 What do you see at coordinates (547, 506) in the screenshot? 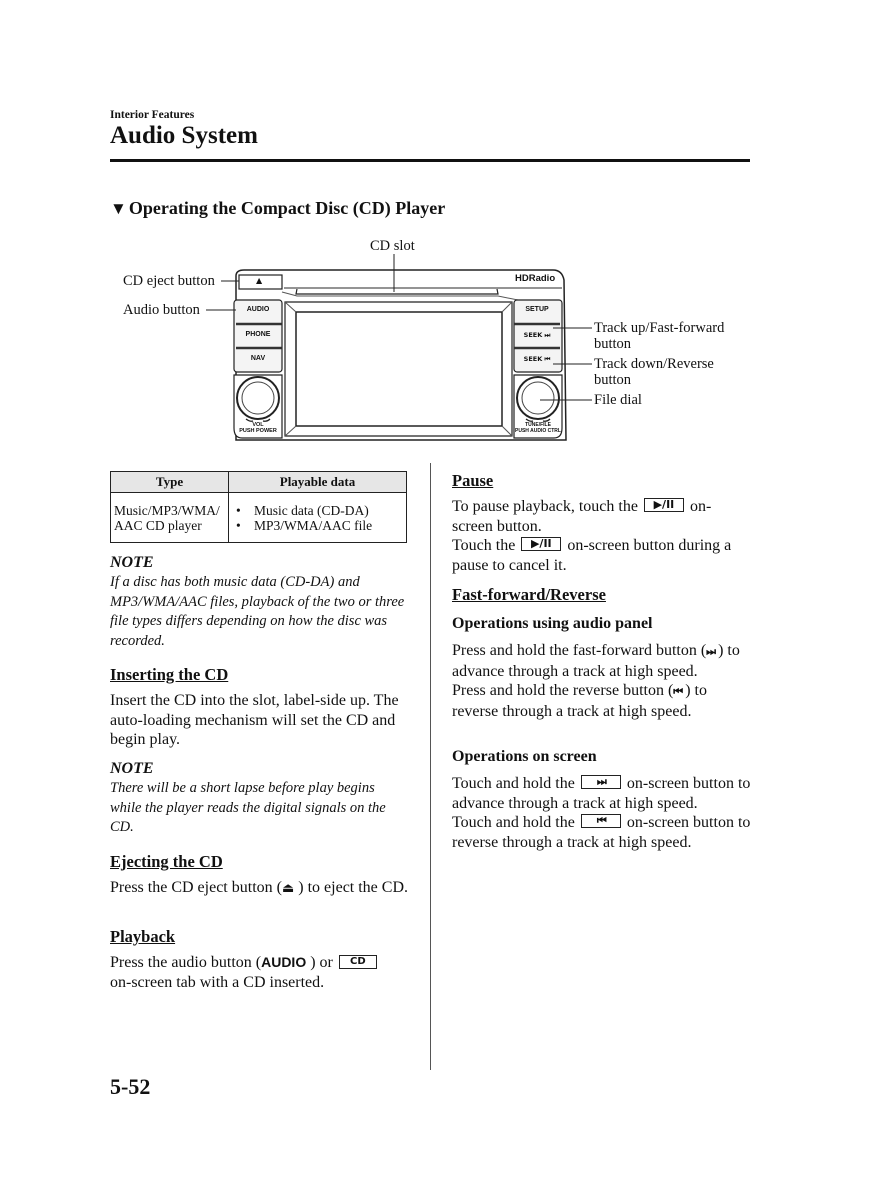
I see `pause-line1-before: To pause playback, touch the` at bounding box center [547, 506].